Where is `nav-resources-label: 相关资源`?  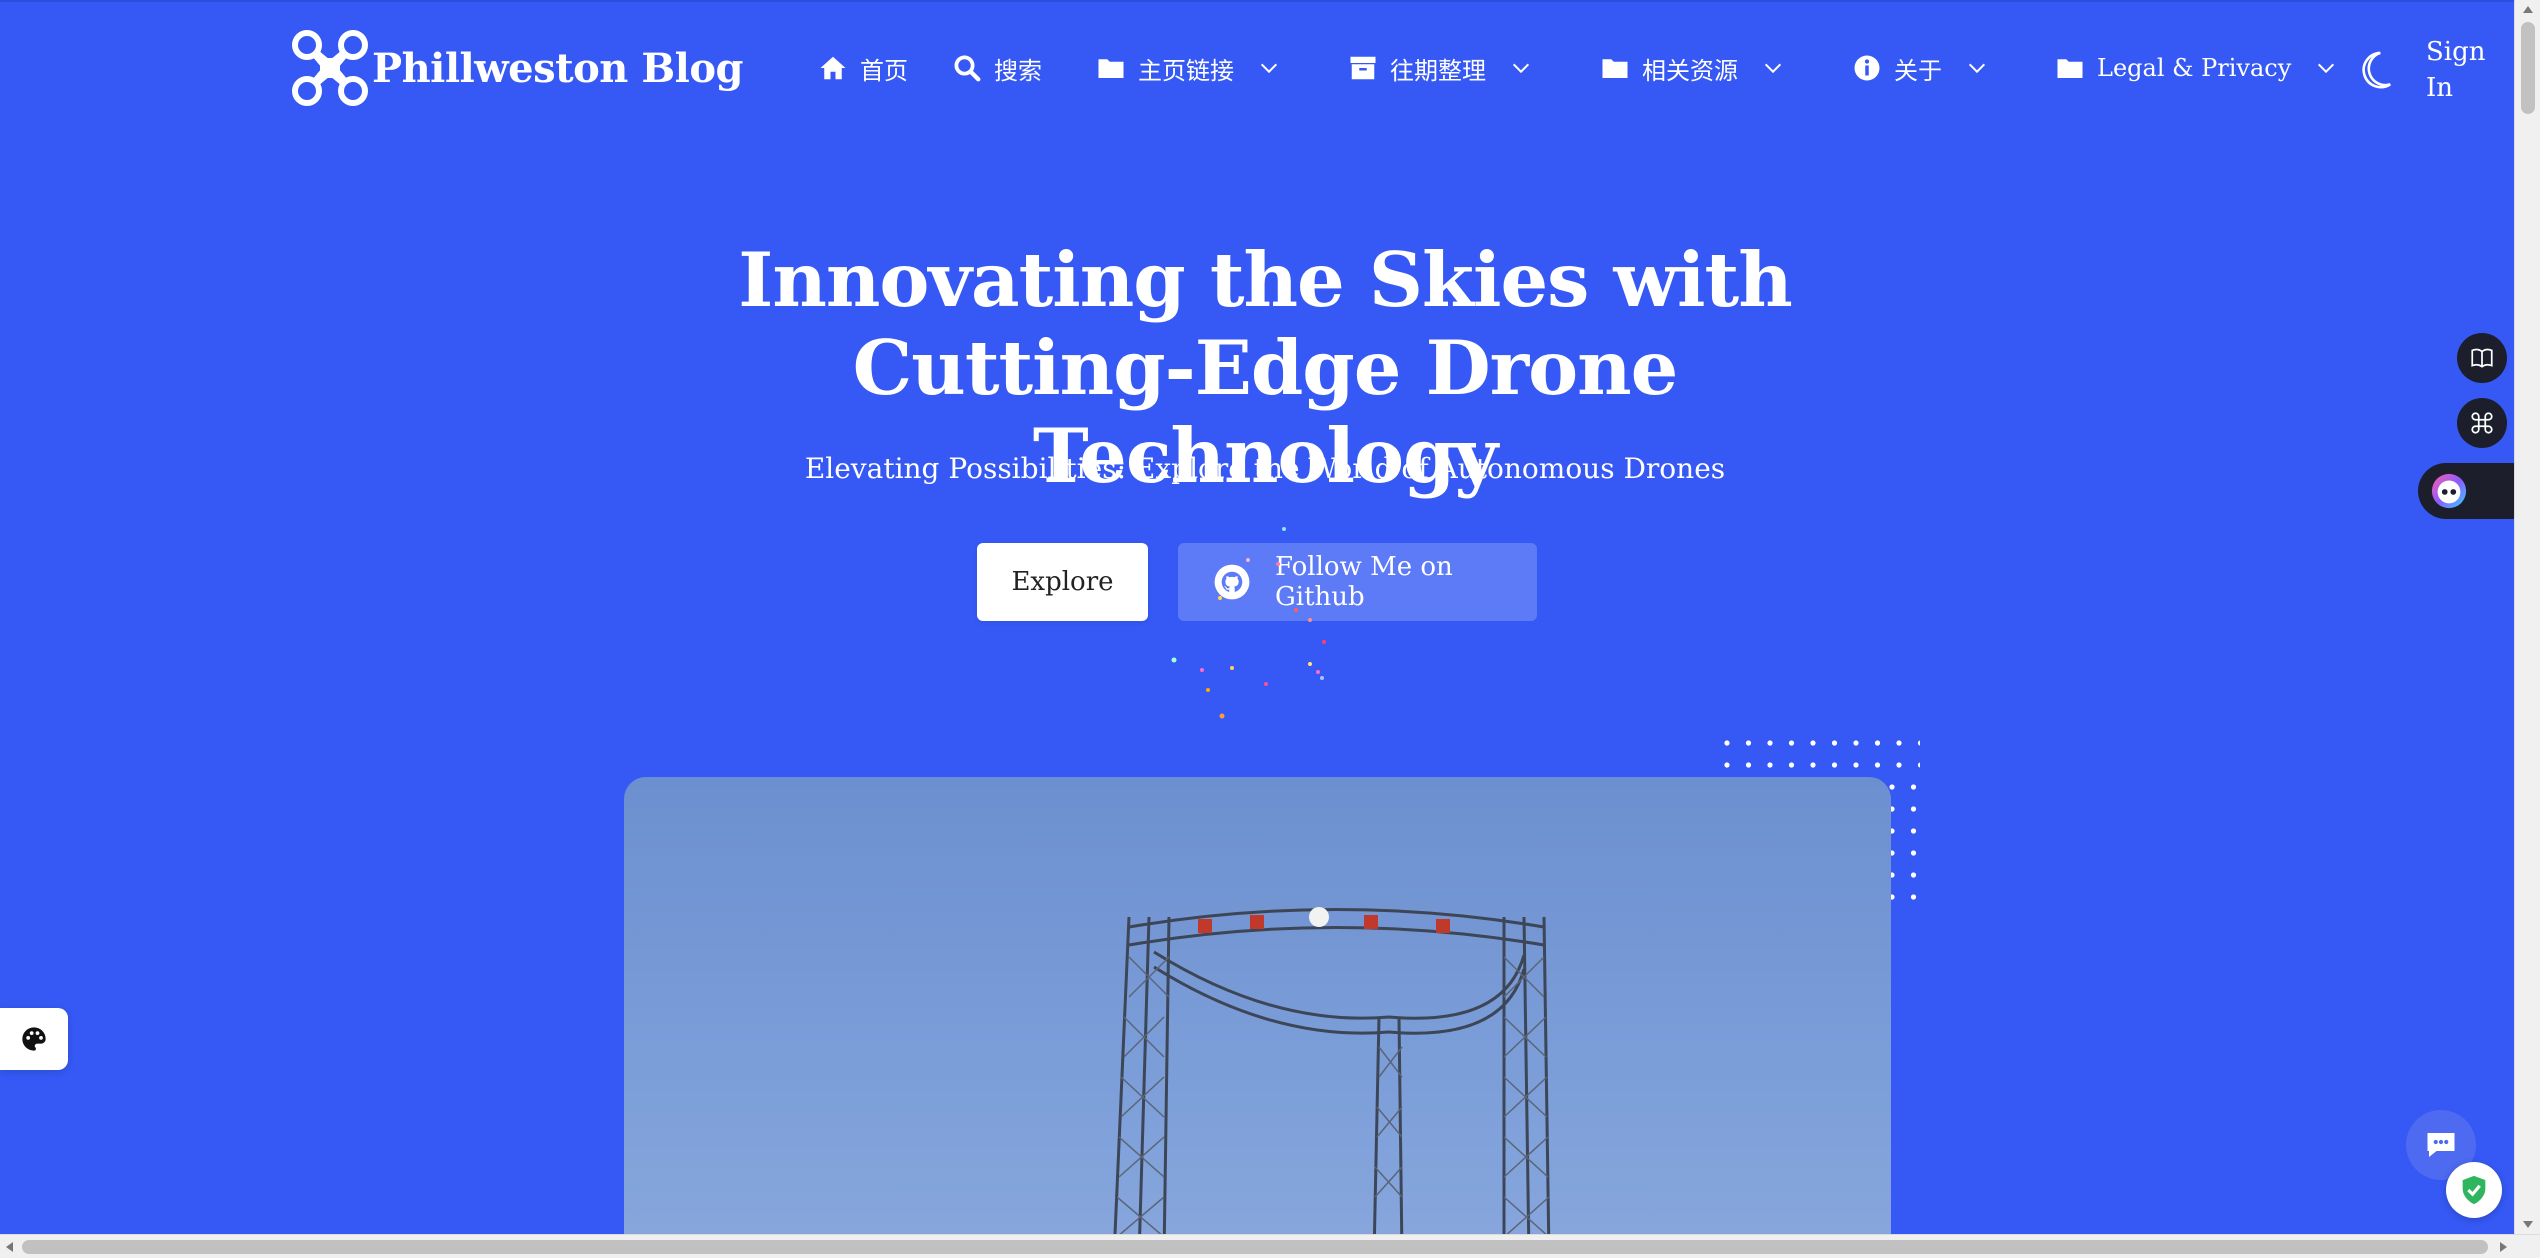 nav-resources-label: 相关资源 is located at coordinates (1690, 70).